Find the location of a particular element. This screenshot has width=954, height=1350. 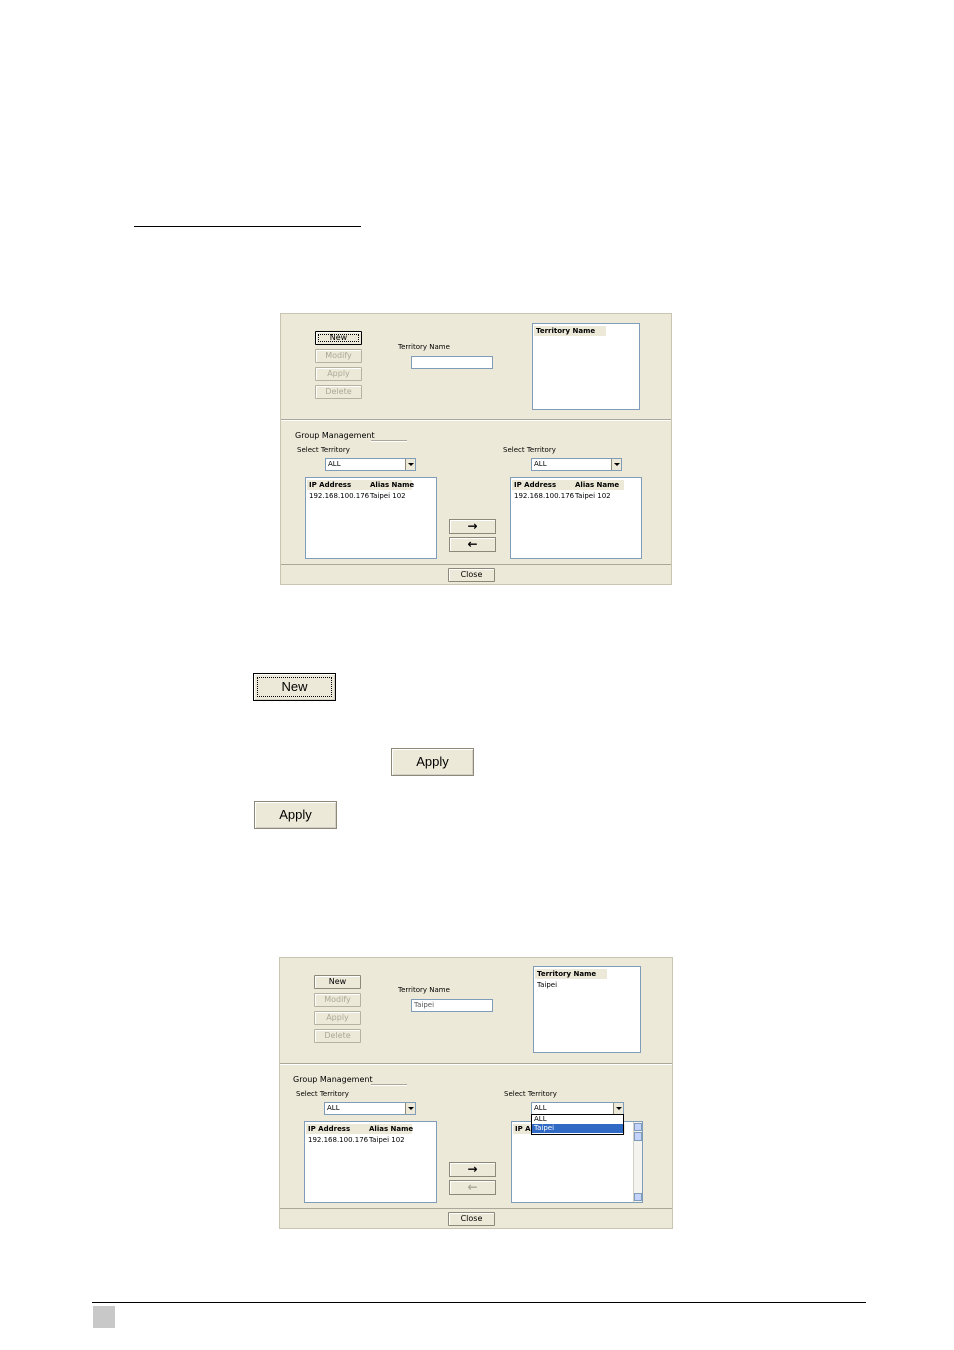

apply-button-callout: Apply is located at coordinates (295, 815).